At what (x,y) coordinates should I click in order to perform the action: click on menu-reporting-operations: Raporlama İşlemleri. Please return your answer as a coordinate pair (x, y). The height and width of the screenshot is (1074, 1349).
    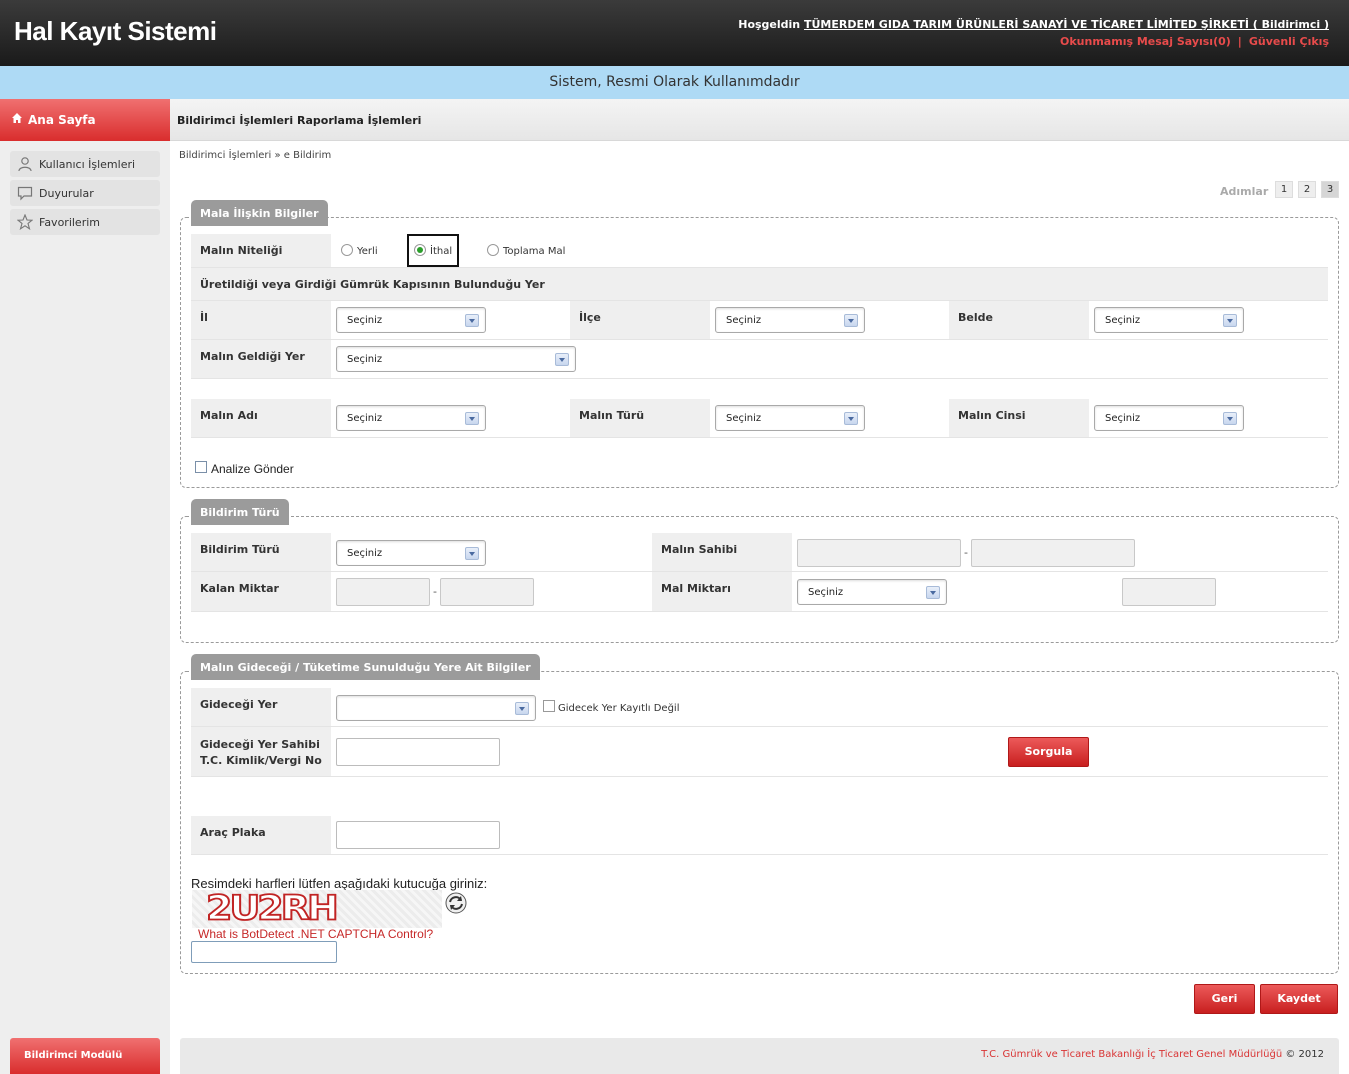
    Looking at the image, I should click on (359, 120).